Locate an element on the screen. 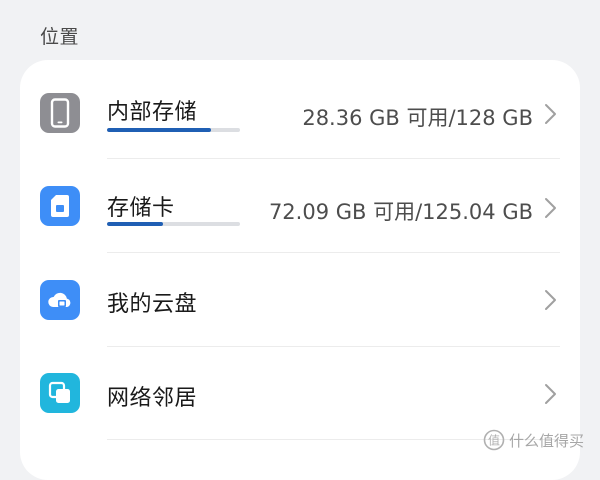 This screenshot has height=480, width=600. smzdm-logo-icon: 值 is located at coordinates (494, 440).